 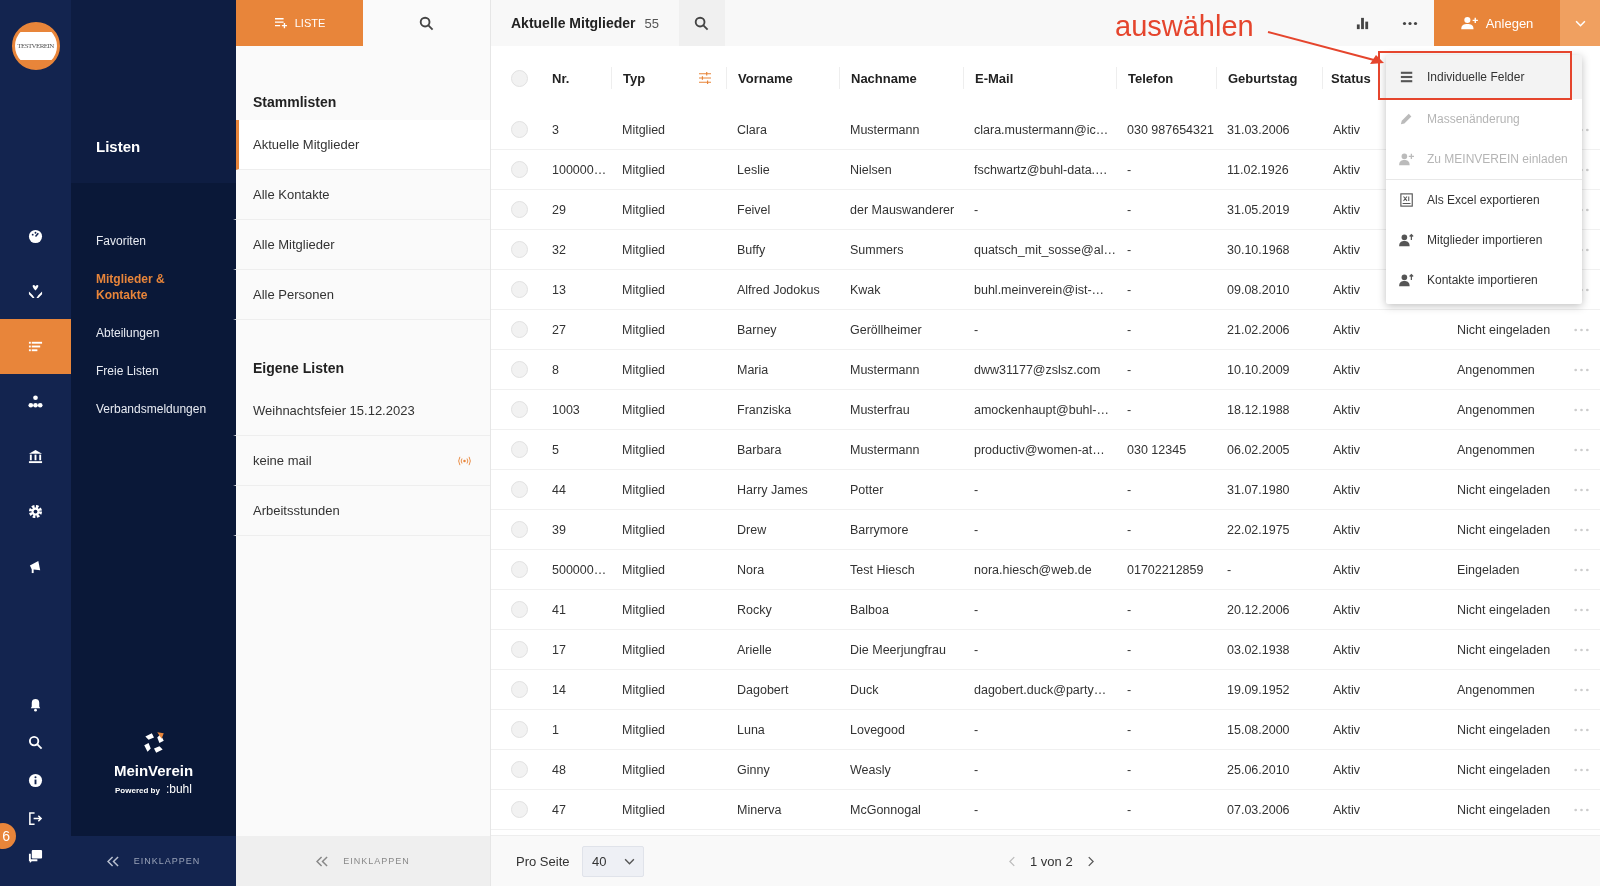 What do you see at coordinates (35, 742) in the screenshot?
I see `search-icon` at bounding box center [35, 742].